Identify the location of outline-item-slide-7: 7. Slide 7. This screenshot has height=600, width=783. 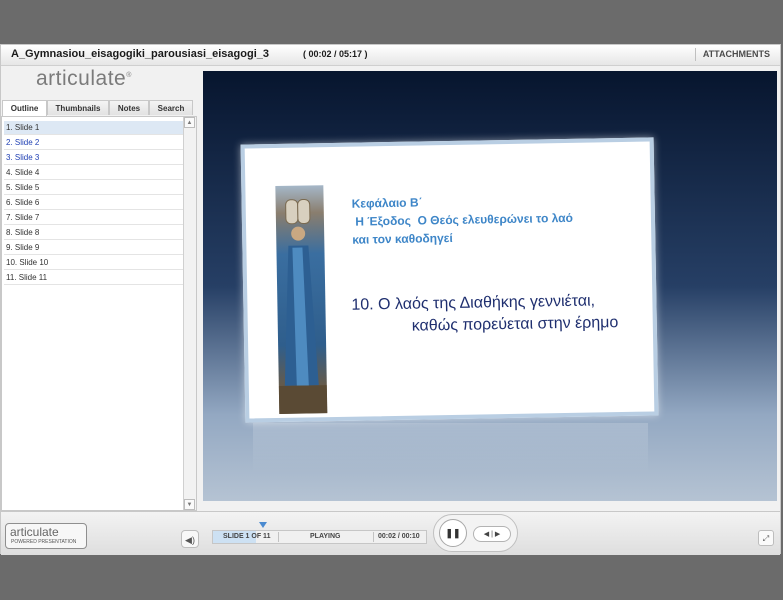
(94, 218).